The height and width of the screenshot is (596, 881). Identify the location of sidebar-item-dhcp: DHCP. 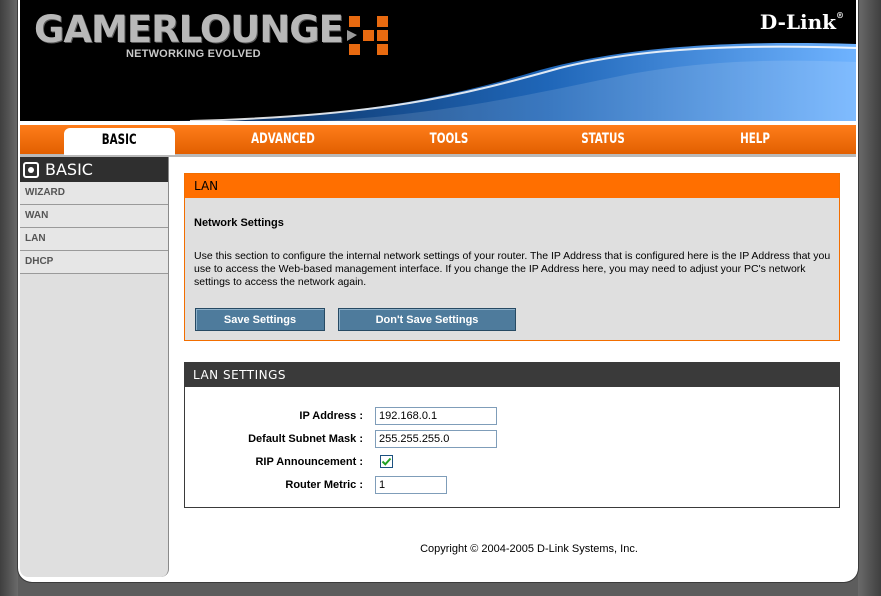
(94, 262).